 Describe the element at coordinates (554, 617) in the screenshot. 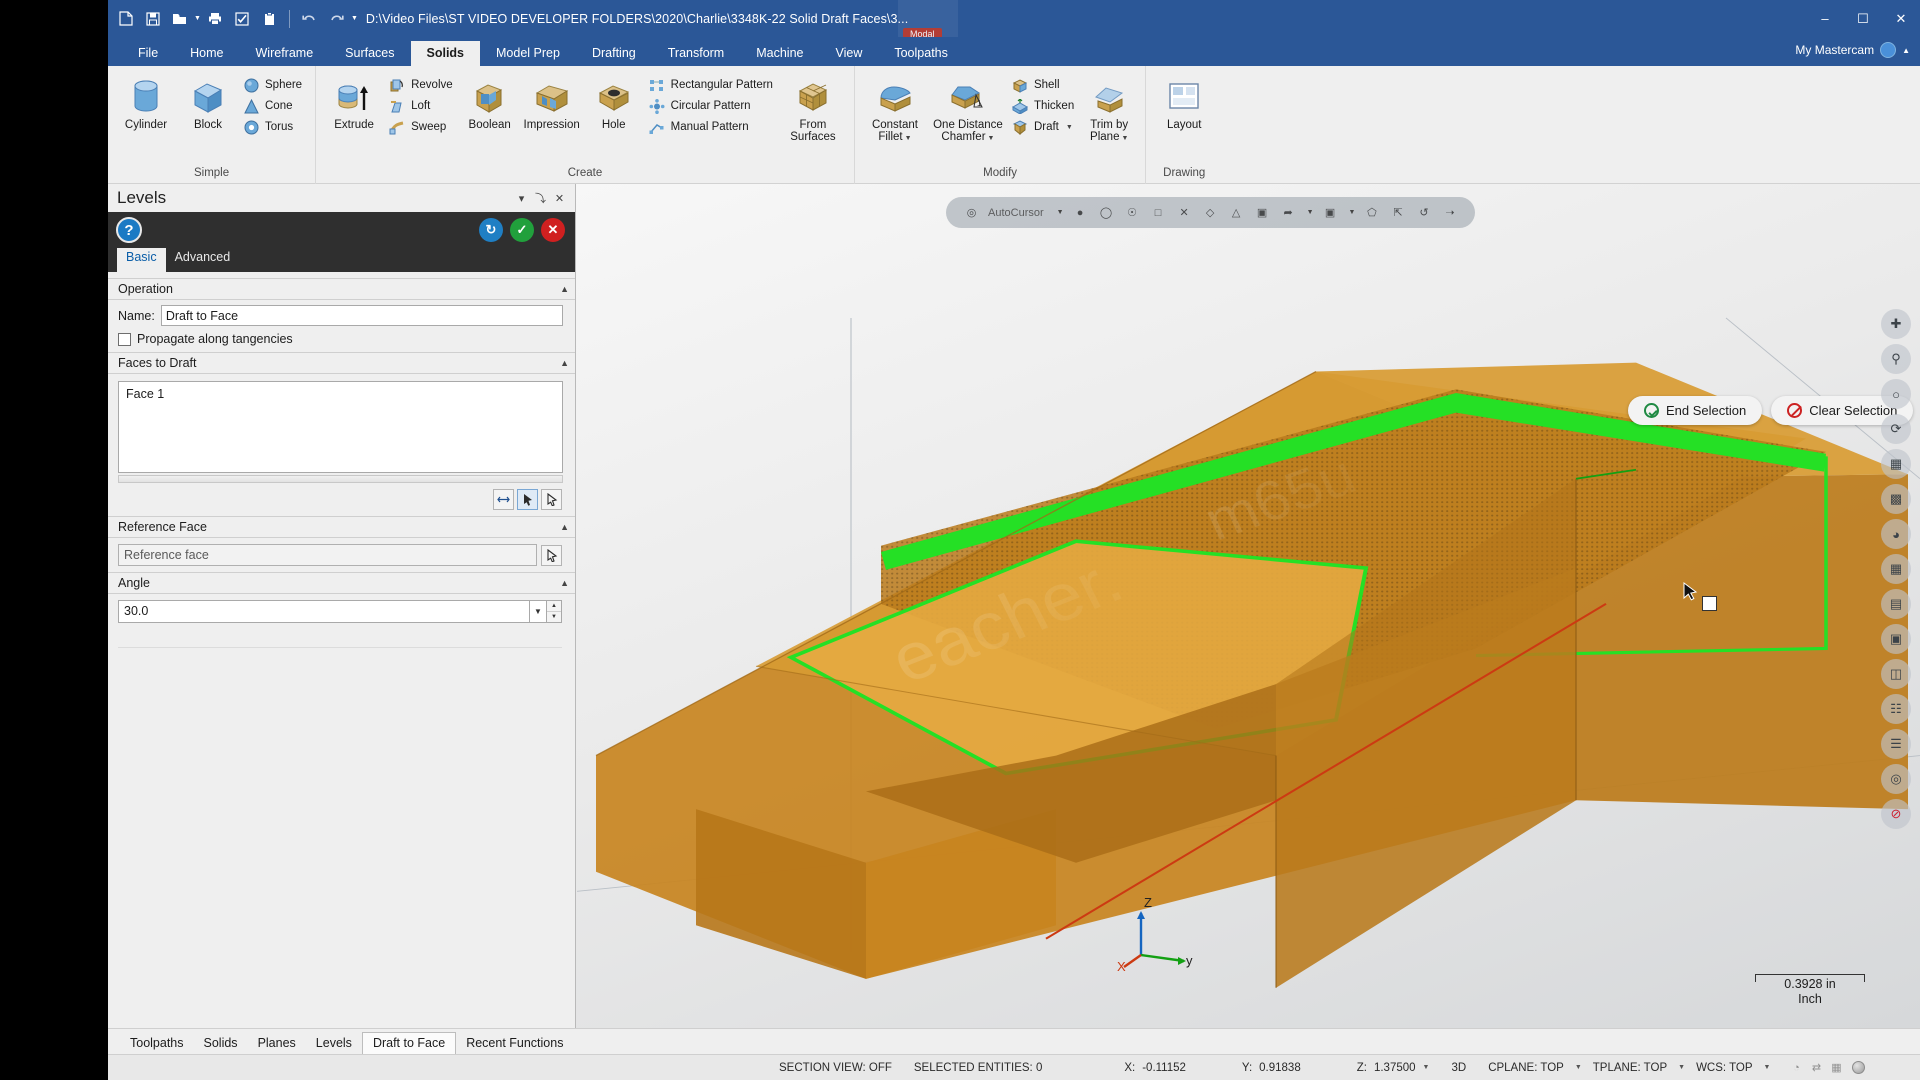

I see `angle-stepper-down: ▼` at that location.